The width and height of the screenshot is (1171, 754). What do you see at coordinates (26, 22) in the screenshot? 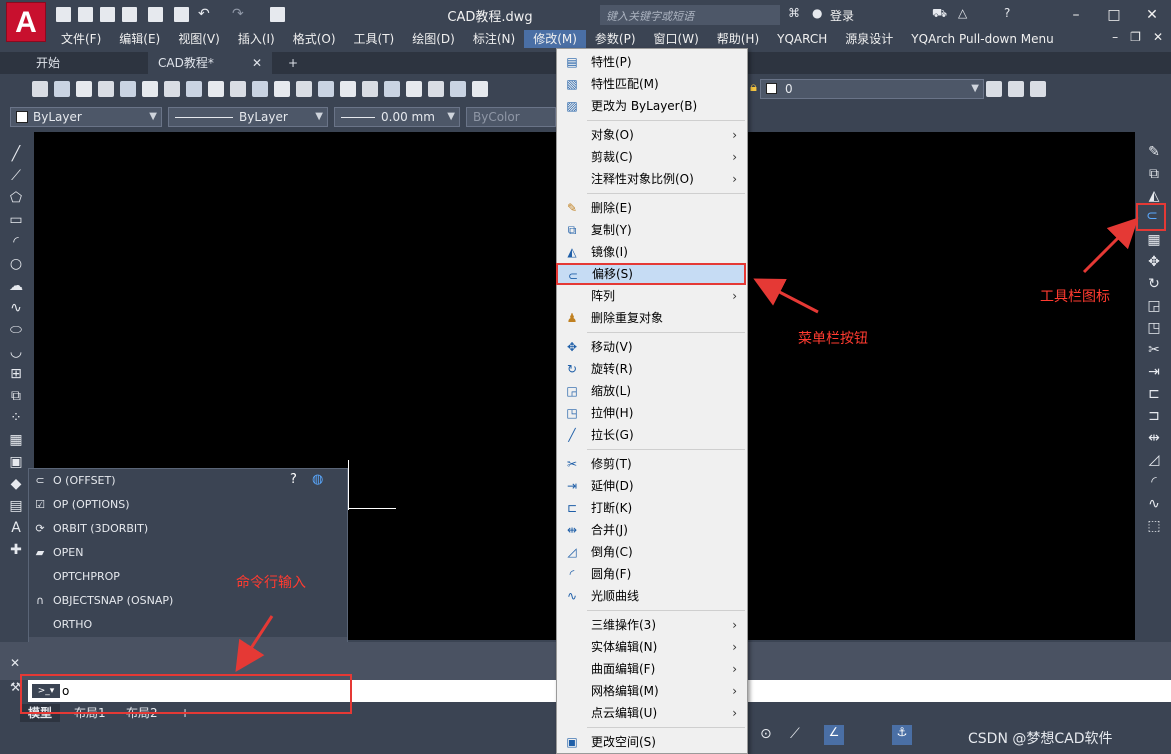
I see `app-logo: A` at bounding box center [26, 22].